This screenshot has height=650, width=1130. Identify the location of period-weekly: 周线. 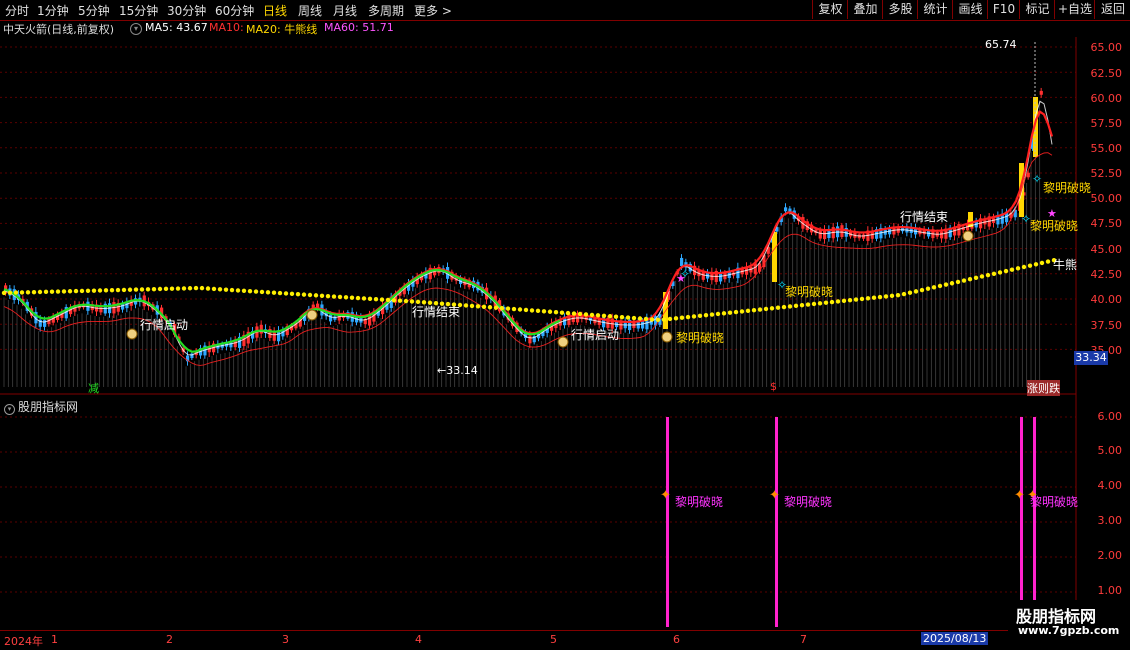
(310, 10).